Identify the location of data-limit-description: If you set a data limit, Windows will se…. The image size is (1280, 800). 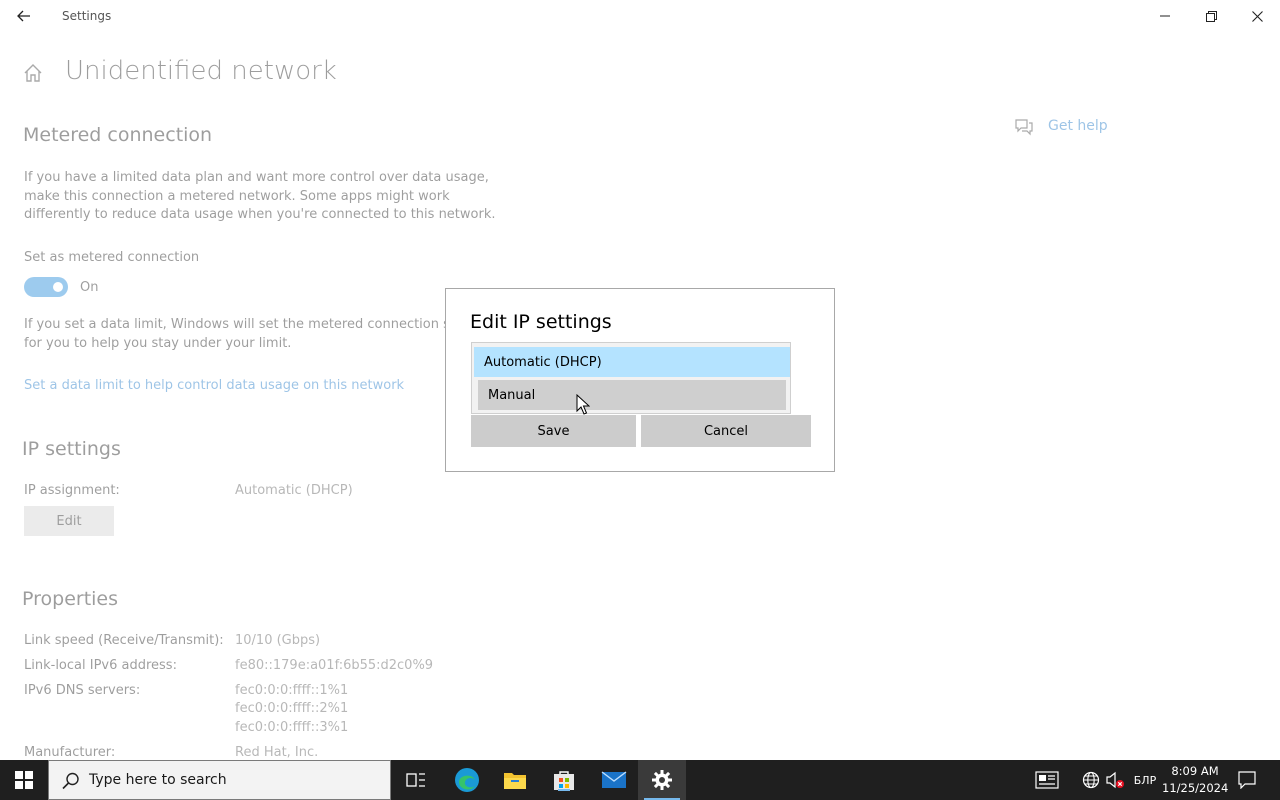
(248, 334).